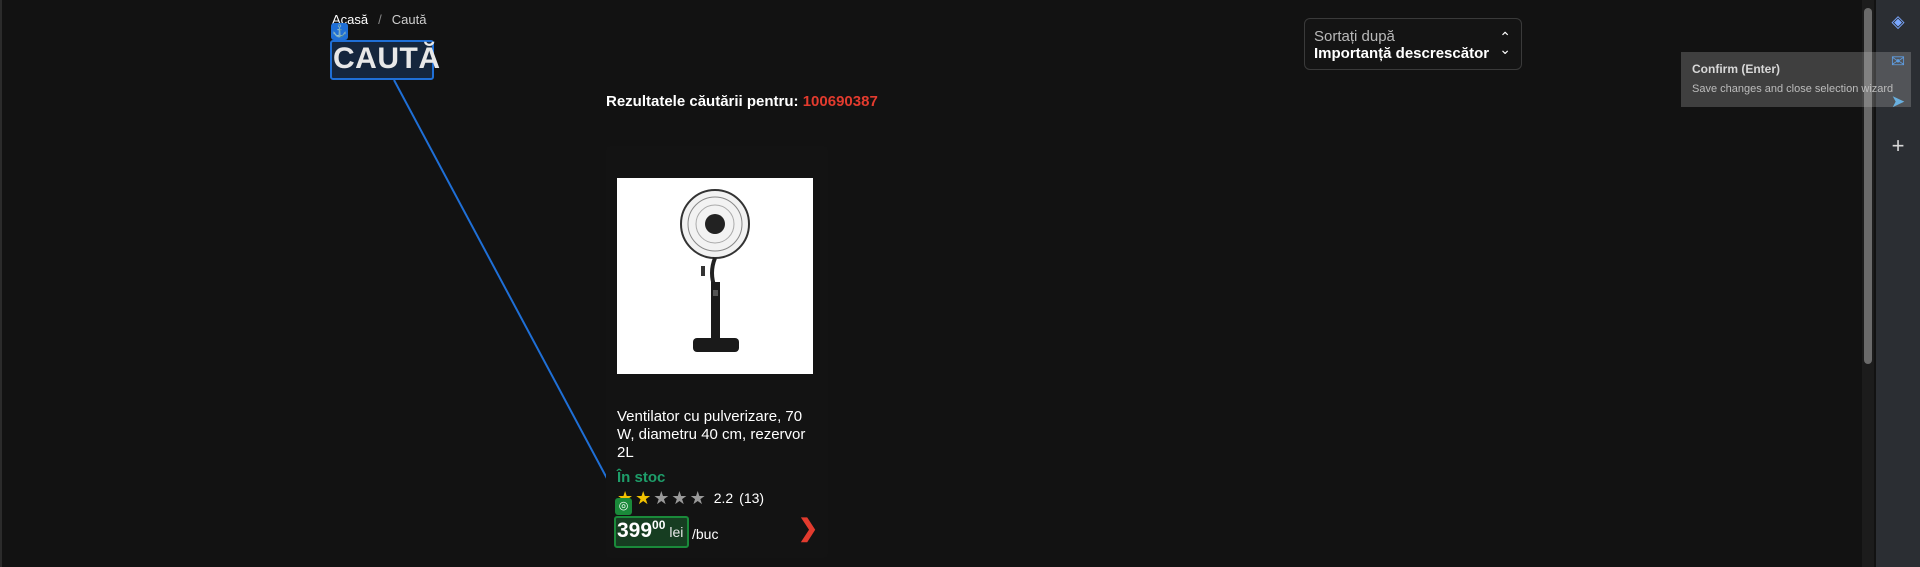 The height and width of the screenshot is (567, 1920). I want to click on price-decimals: 00, so click(659, 525).